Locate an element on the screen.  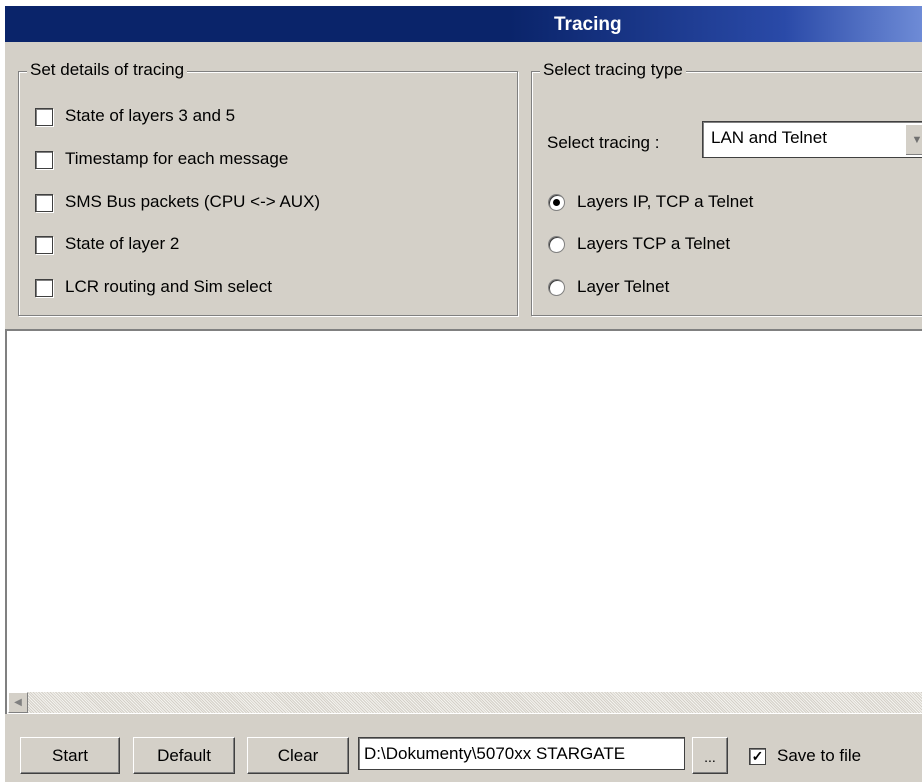
save-to-file-label: Save to file is located at coordinates (819, 755).